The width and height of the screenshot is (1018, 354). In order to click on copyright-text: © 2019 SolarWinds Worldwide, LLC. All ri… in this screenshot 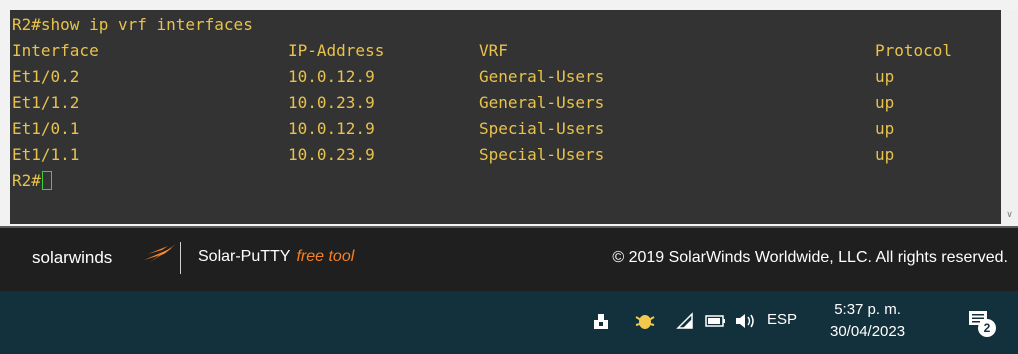, I will do `click(810, 257)`.